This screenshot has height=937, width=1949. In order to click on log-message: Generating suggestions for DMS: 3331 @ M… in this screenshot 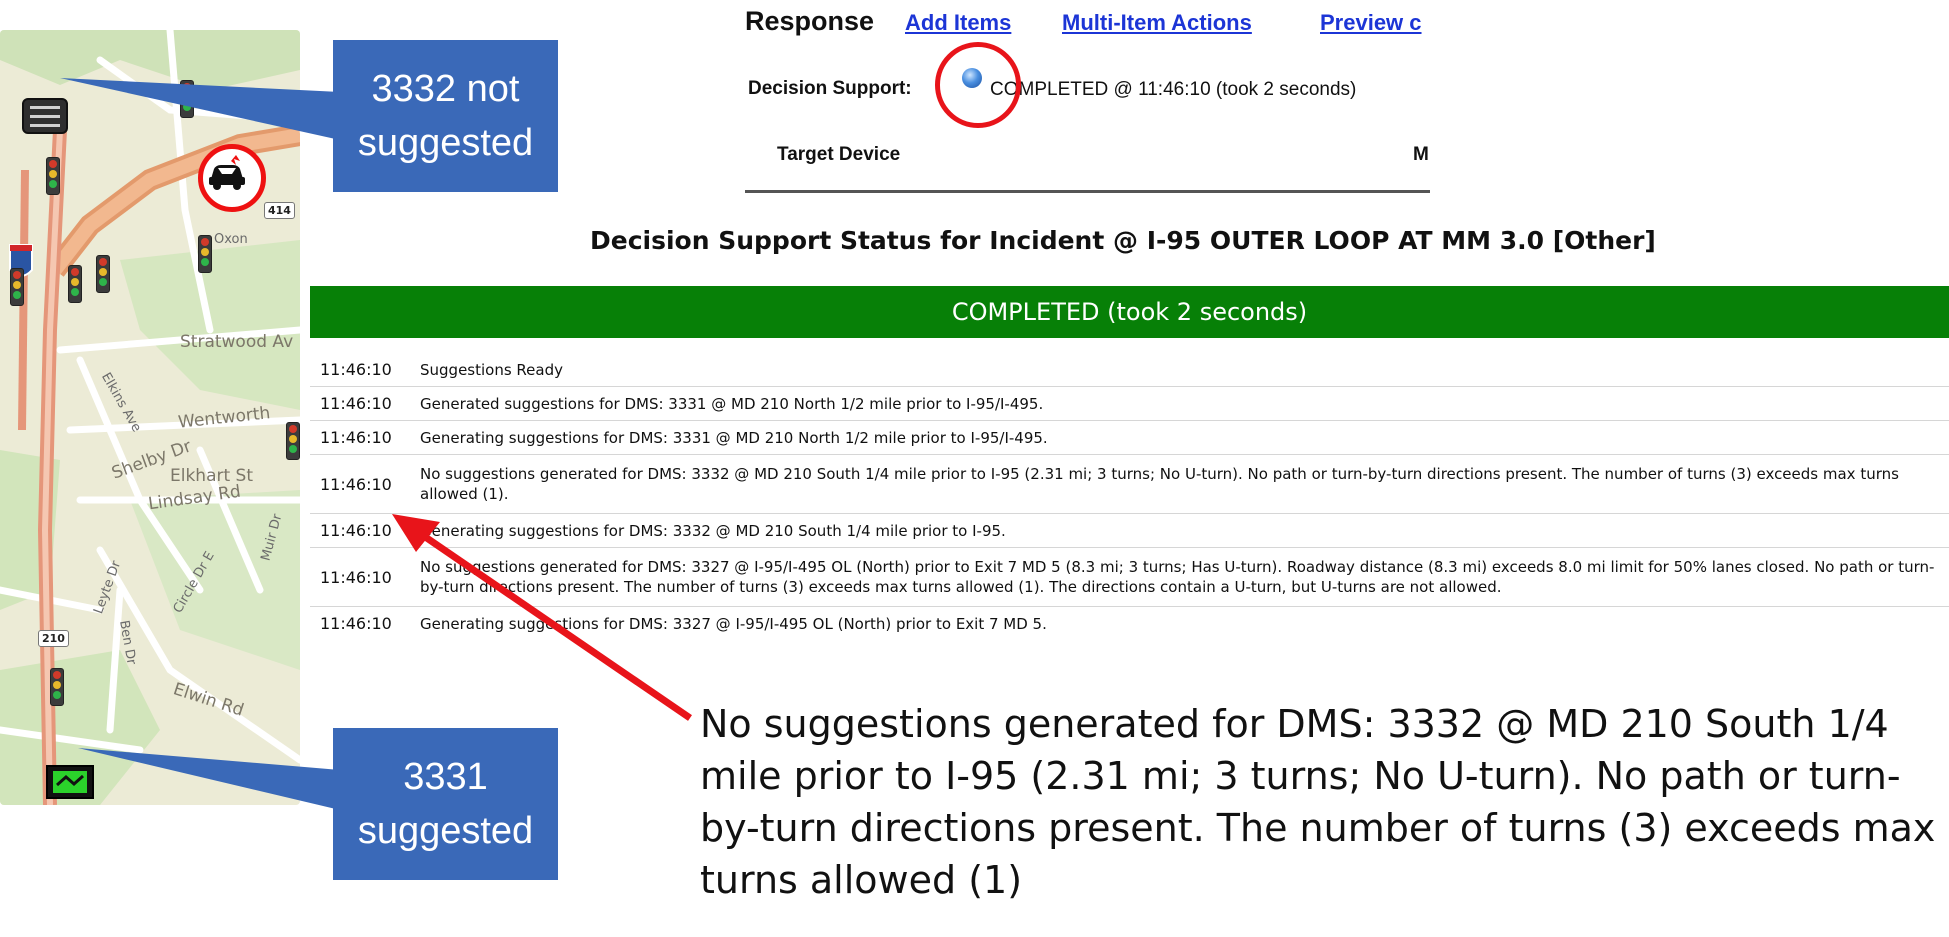, I will do `click(734, 437)`.